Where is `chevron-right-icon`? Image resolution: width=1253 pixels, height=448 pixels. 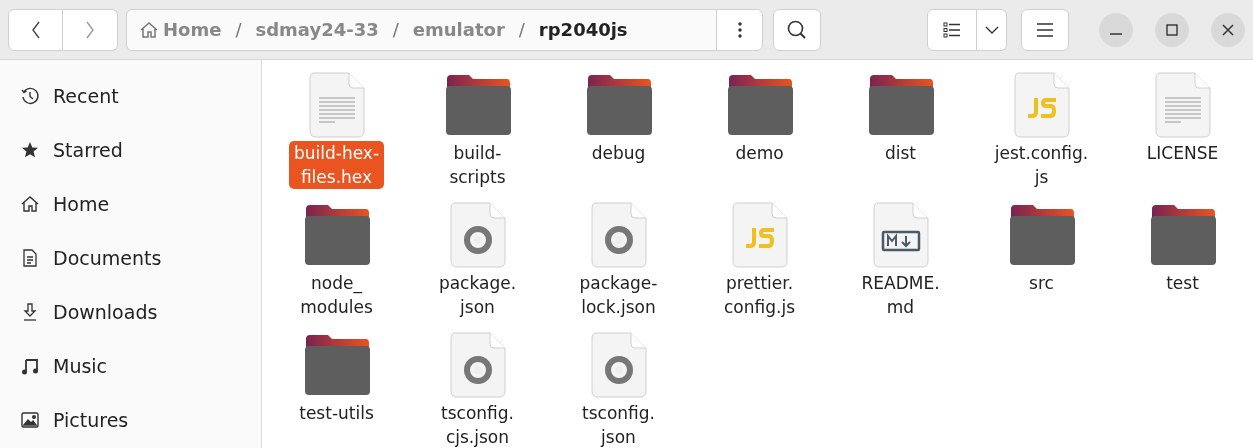
chevron-right-icon is located at coordinates (90, 29).